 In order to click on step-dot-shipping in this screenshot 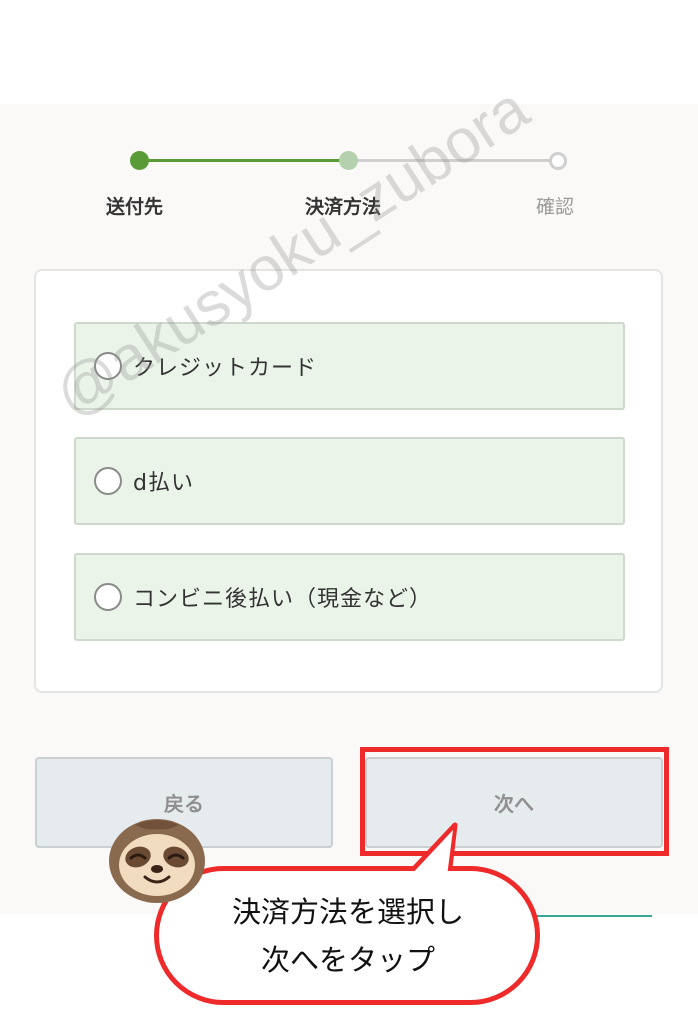, I will do `click(139, 160)`.